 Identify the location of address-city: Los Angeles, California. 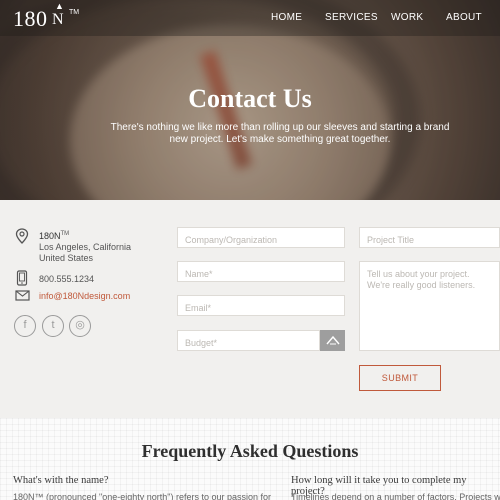
(85, 247).